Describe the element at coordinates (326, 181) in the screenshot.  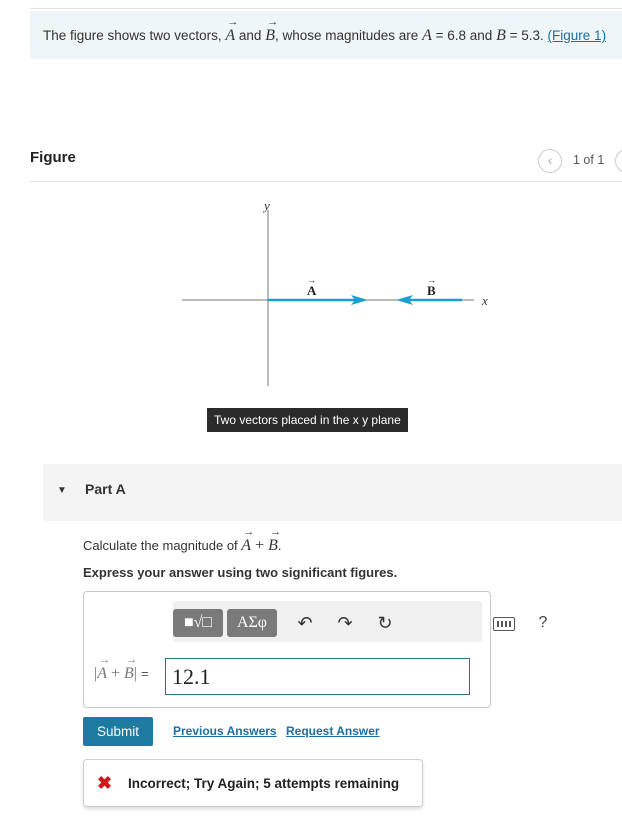
I see `figure-divider` at that location.